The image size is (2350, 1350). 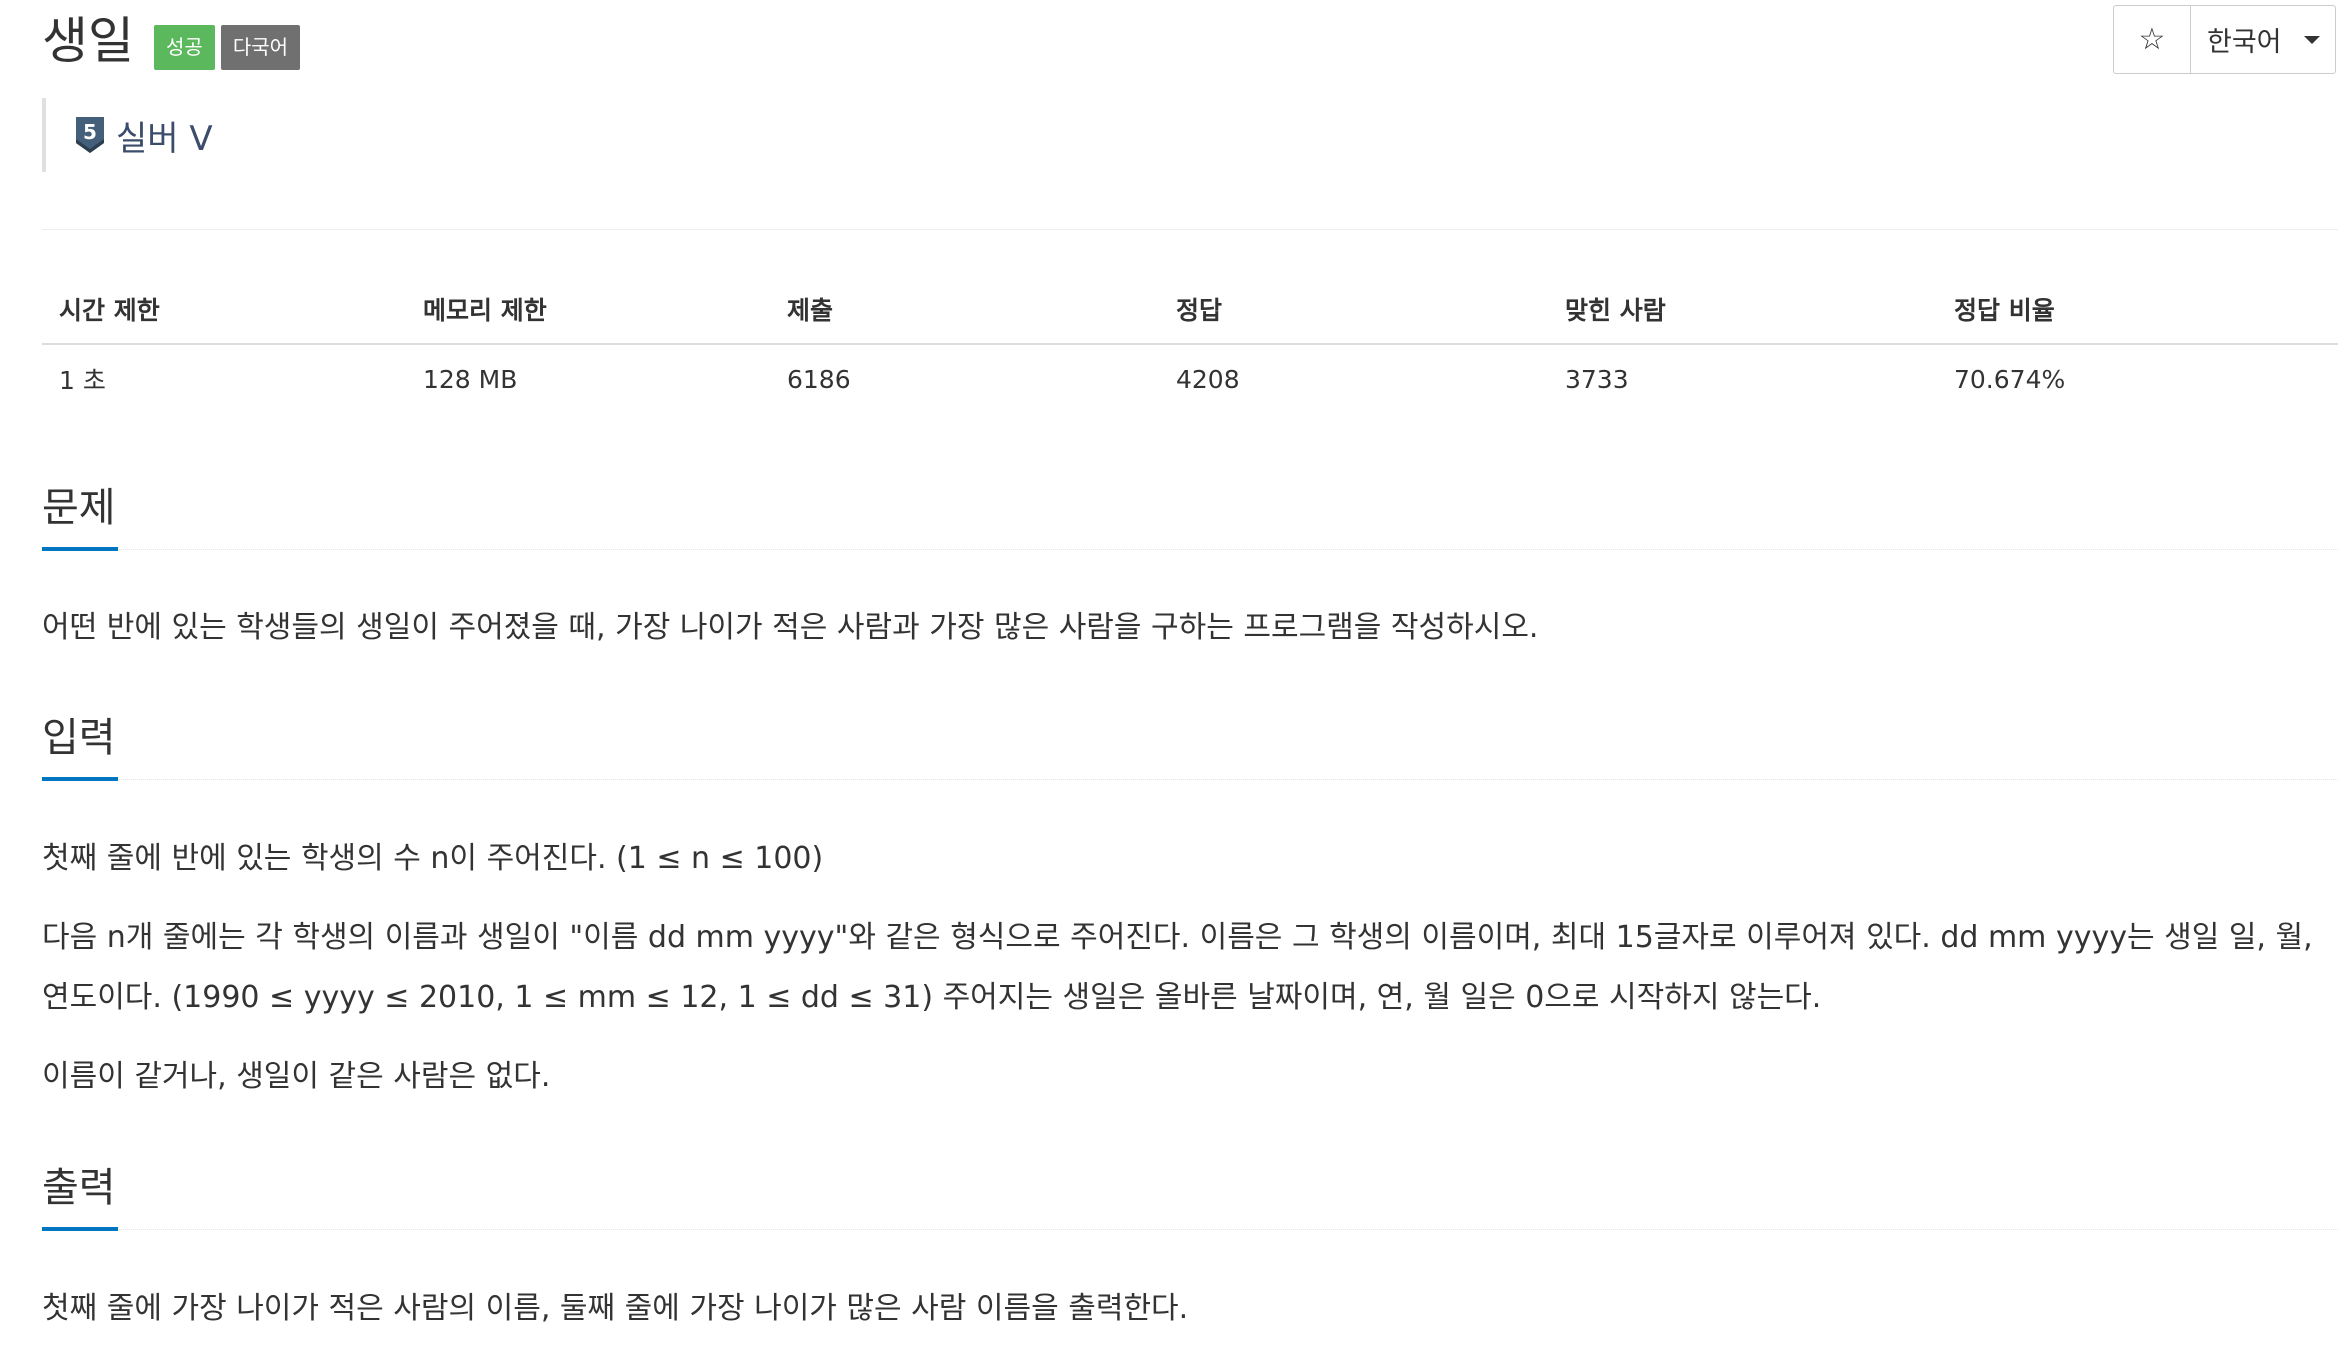 I want to click on caret-down-icon, so click(x=2311, y=39).